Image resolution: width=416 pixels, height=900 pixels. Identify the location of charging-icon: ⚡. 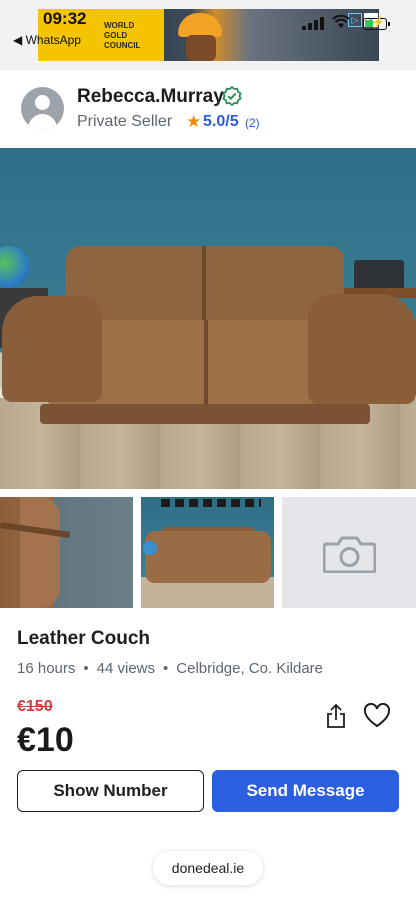
(378, 23).